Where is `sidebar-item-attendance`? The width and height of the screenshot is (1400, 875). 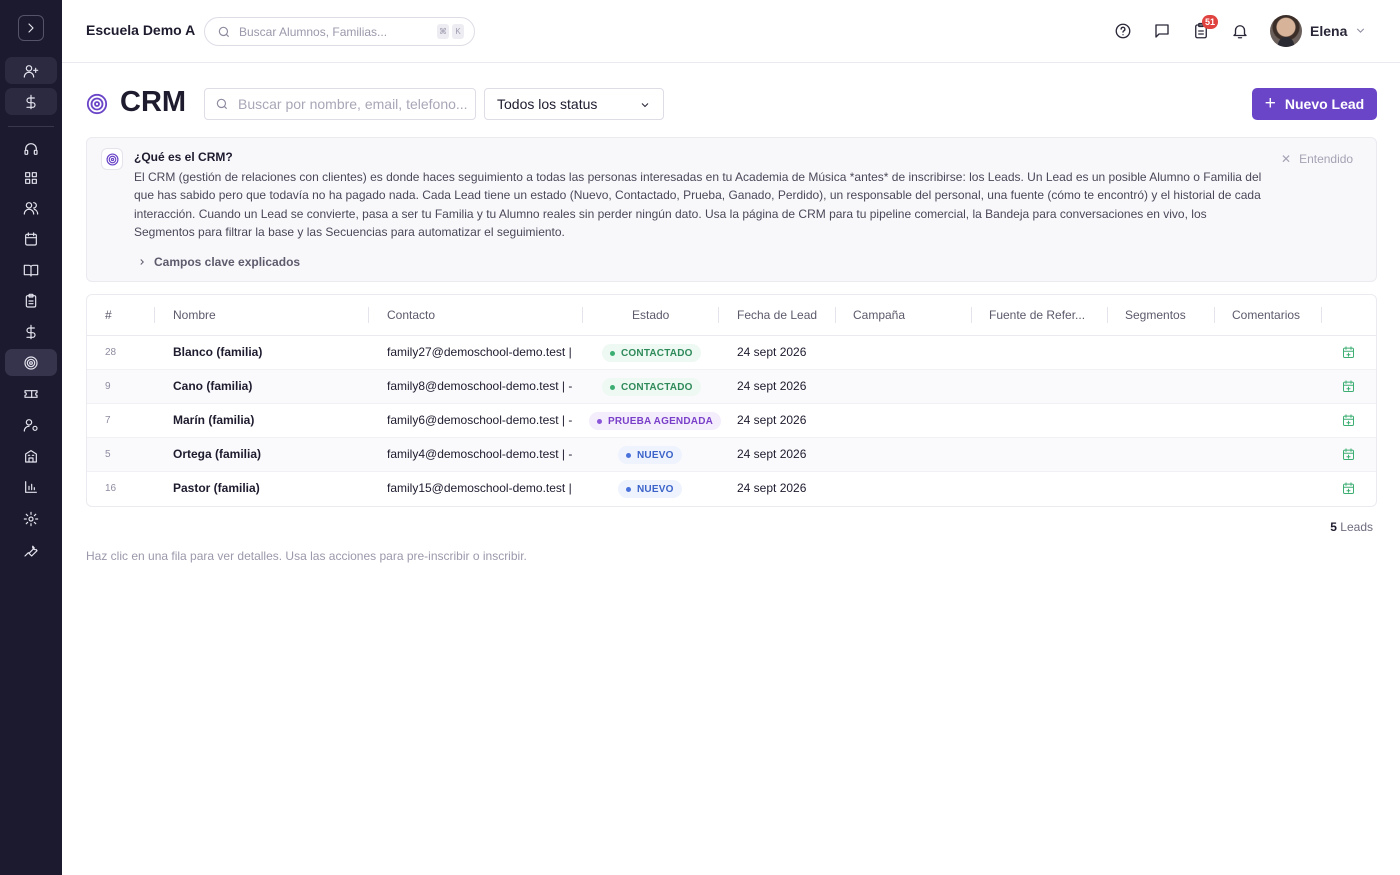 sidebar-item-attendance is located at coordinates (31, 300).